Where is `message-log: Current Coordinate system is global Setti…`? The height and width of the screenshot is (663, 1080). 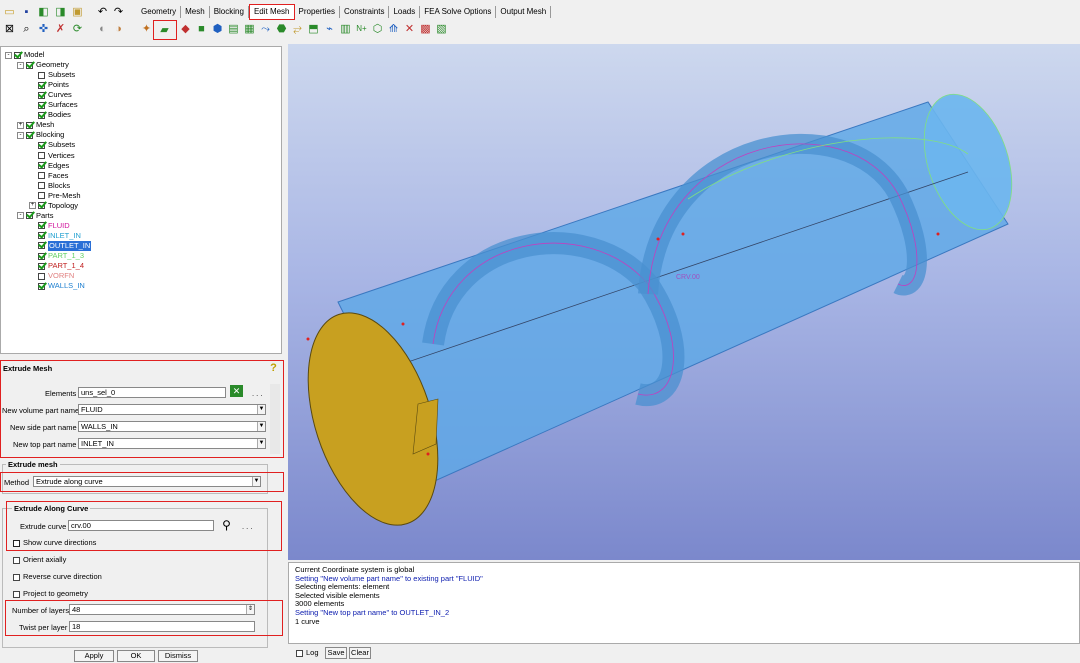
message-log: Current Coordinate system is global Setti… is located at coordinates (684, 603).